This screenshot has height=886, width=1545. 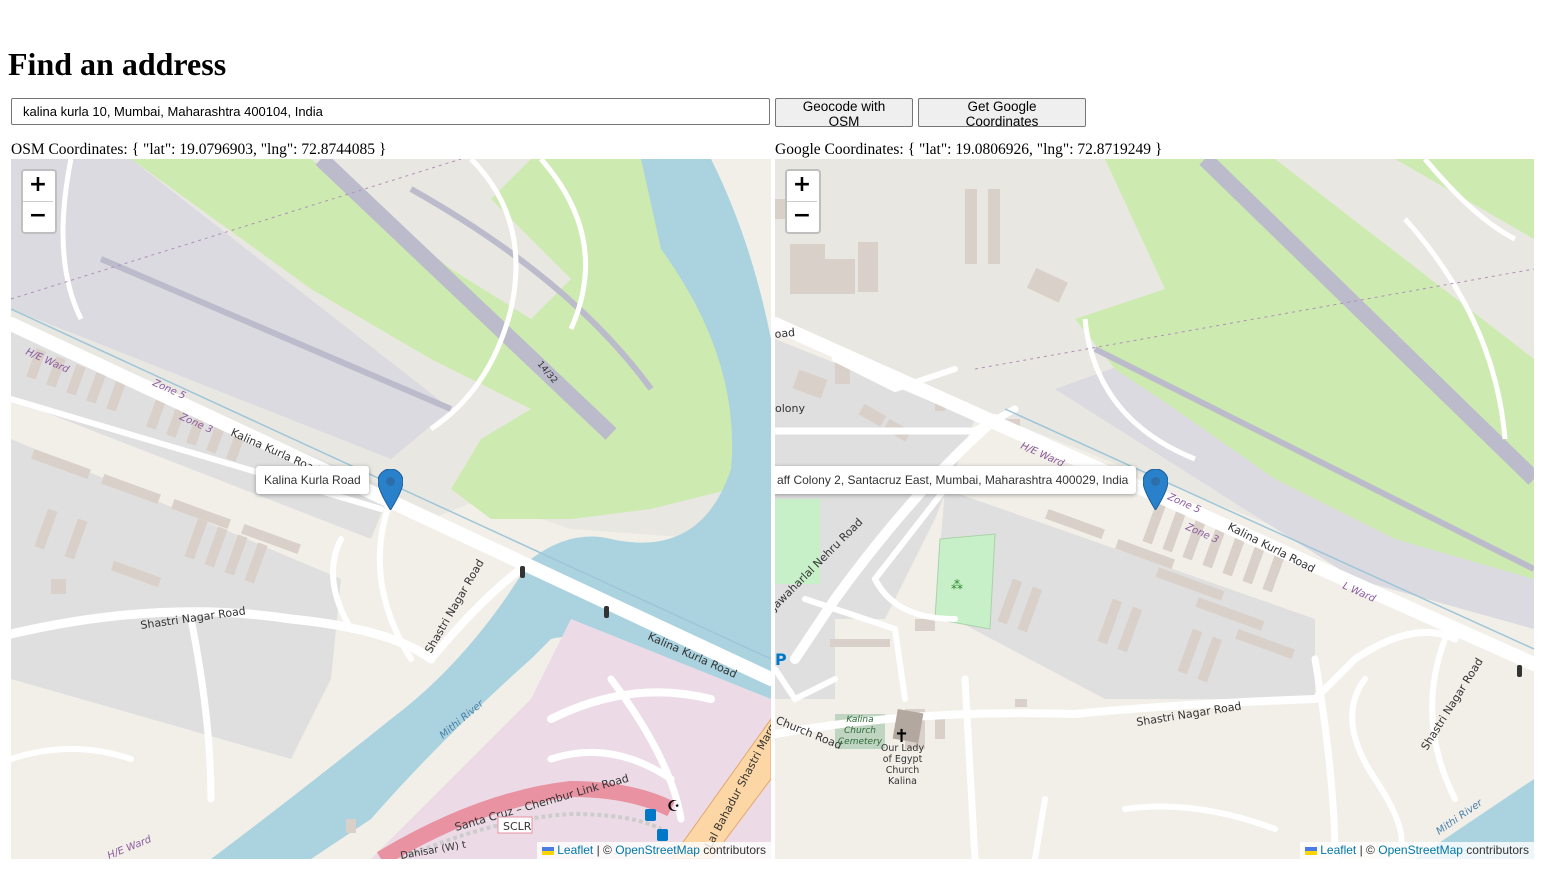 I want to click on osm-leaflet-link: Leaflet, so click(x=575, y=850).